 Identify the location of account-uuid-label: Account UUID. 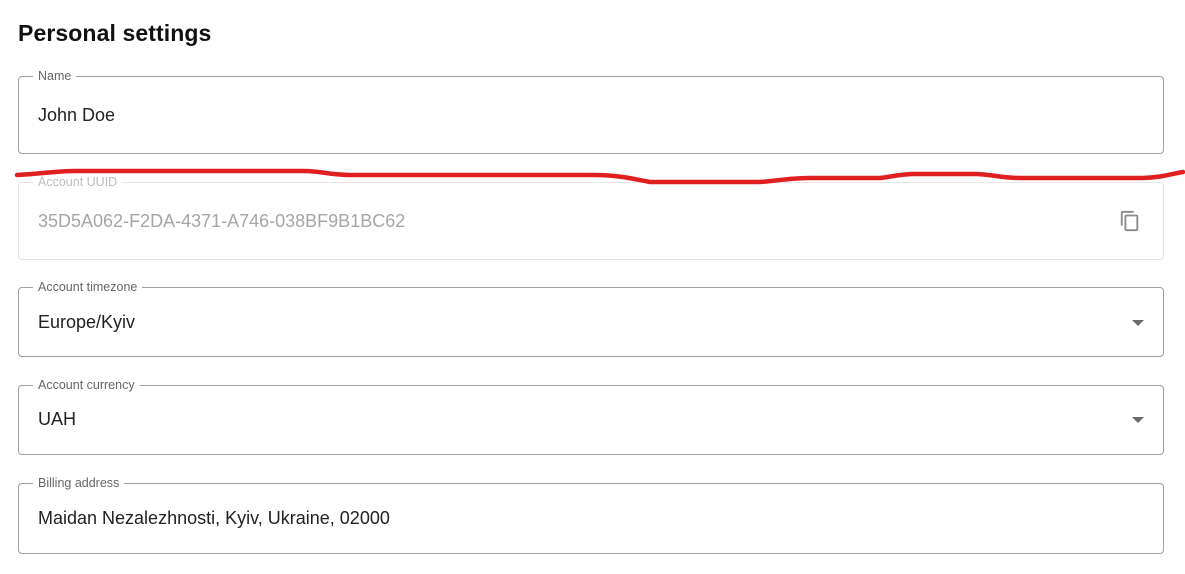
(78, 182).